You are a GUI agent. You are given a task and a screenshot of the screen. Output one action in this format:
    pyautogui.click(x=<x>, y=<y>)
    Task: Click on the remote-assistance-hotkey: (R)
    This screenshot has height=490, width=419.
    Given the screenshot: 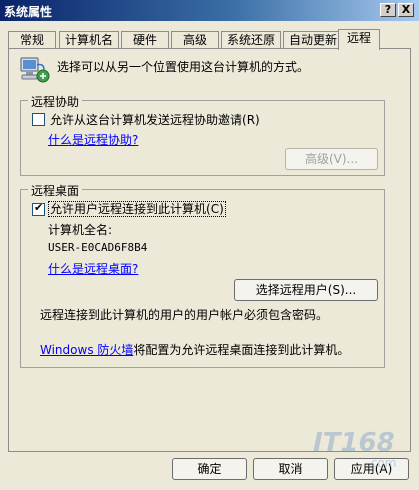 What is the action you would take?
    pyautogui.click(x=251, y=120)
    